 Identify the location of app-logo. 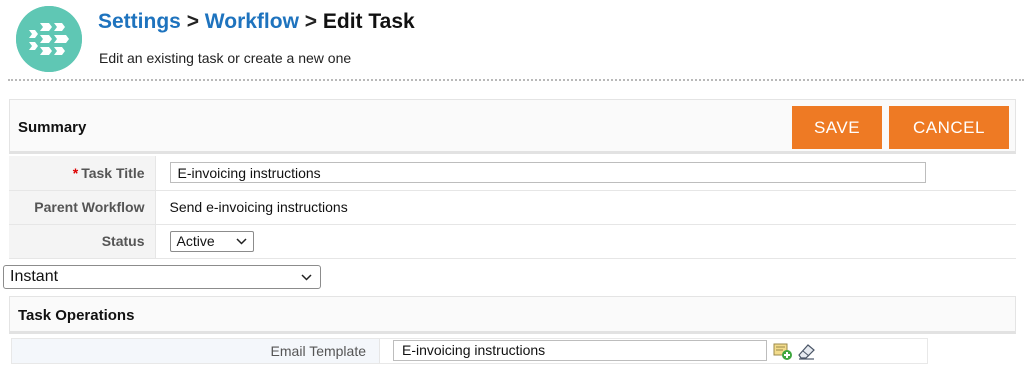
(49, 39).